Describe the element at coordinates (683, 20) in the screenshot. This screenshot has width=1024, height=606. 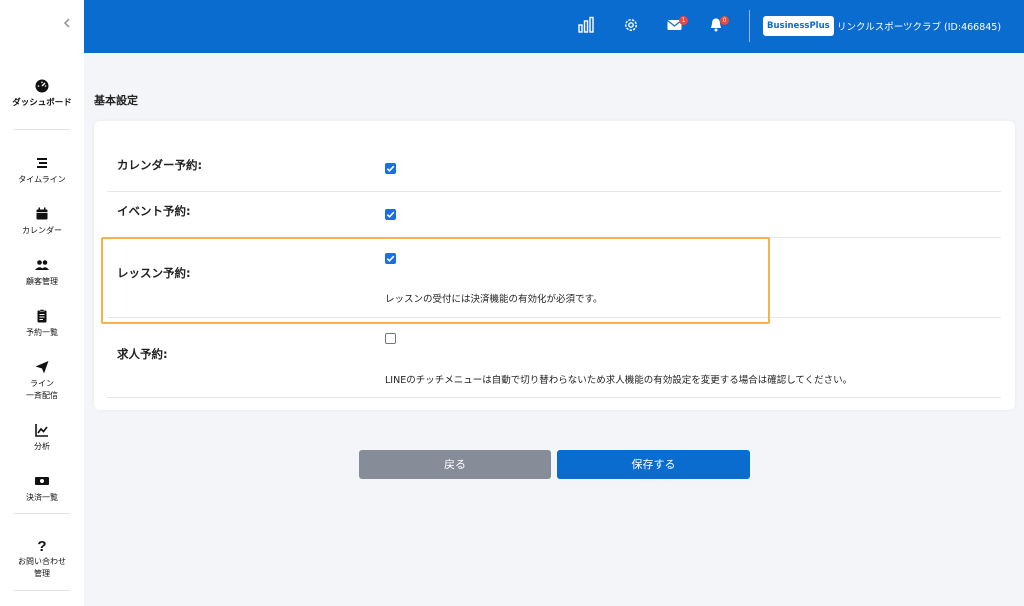
I see `mail-count-badge: 1` at that location.